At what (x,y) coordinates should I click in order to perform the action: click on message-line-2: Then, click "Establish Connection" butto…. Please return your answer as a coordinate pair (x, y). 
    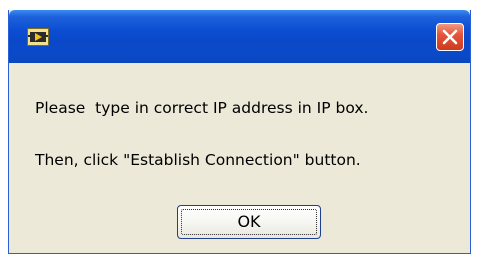
    Looking at the image, I should click on (198, 160).